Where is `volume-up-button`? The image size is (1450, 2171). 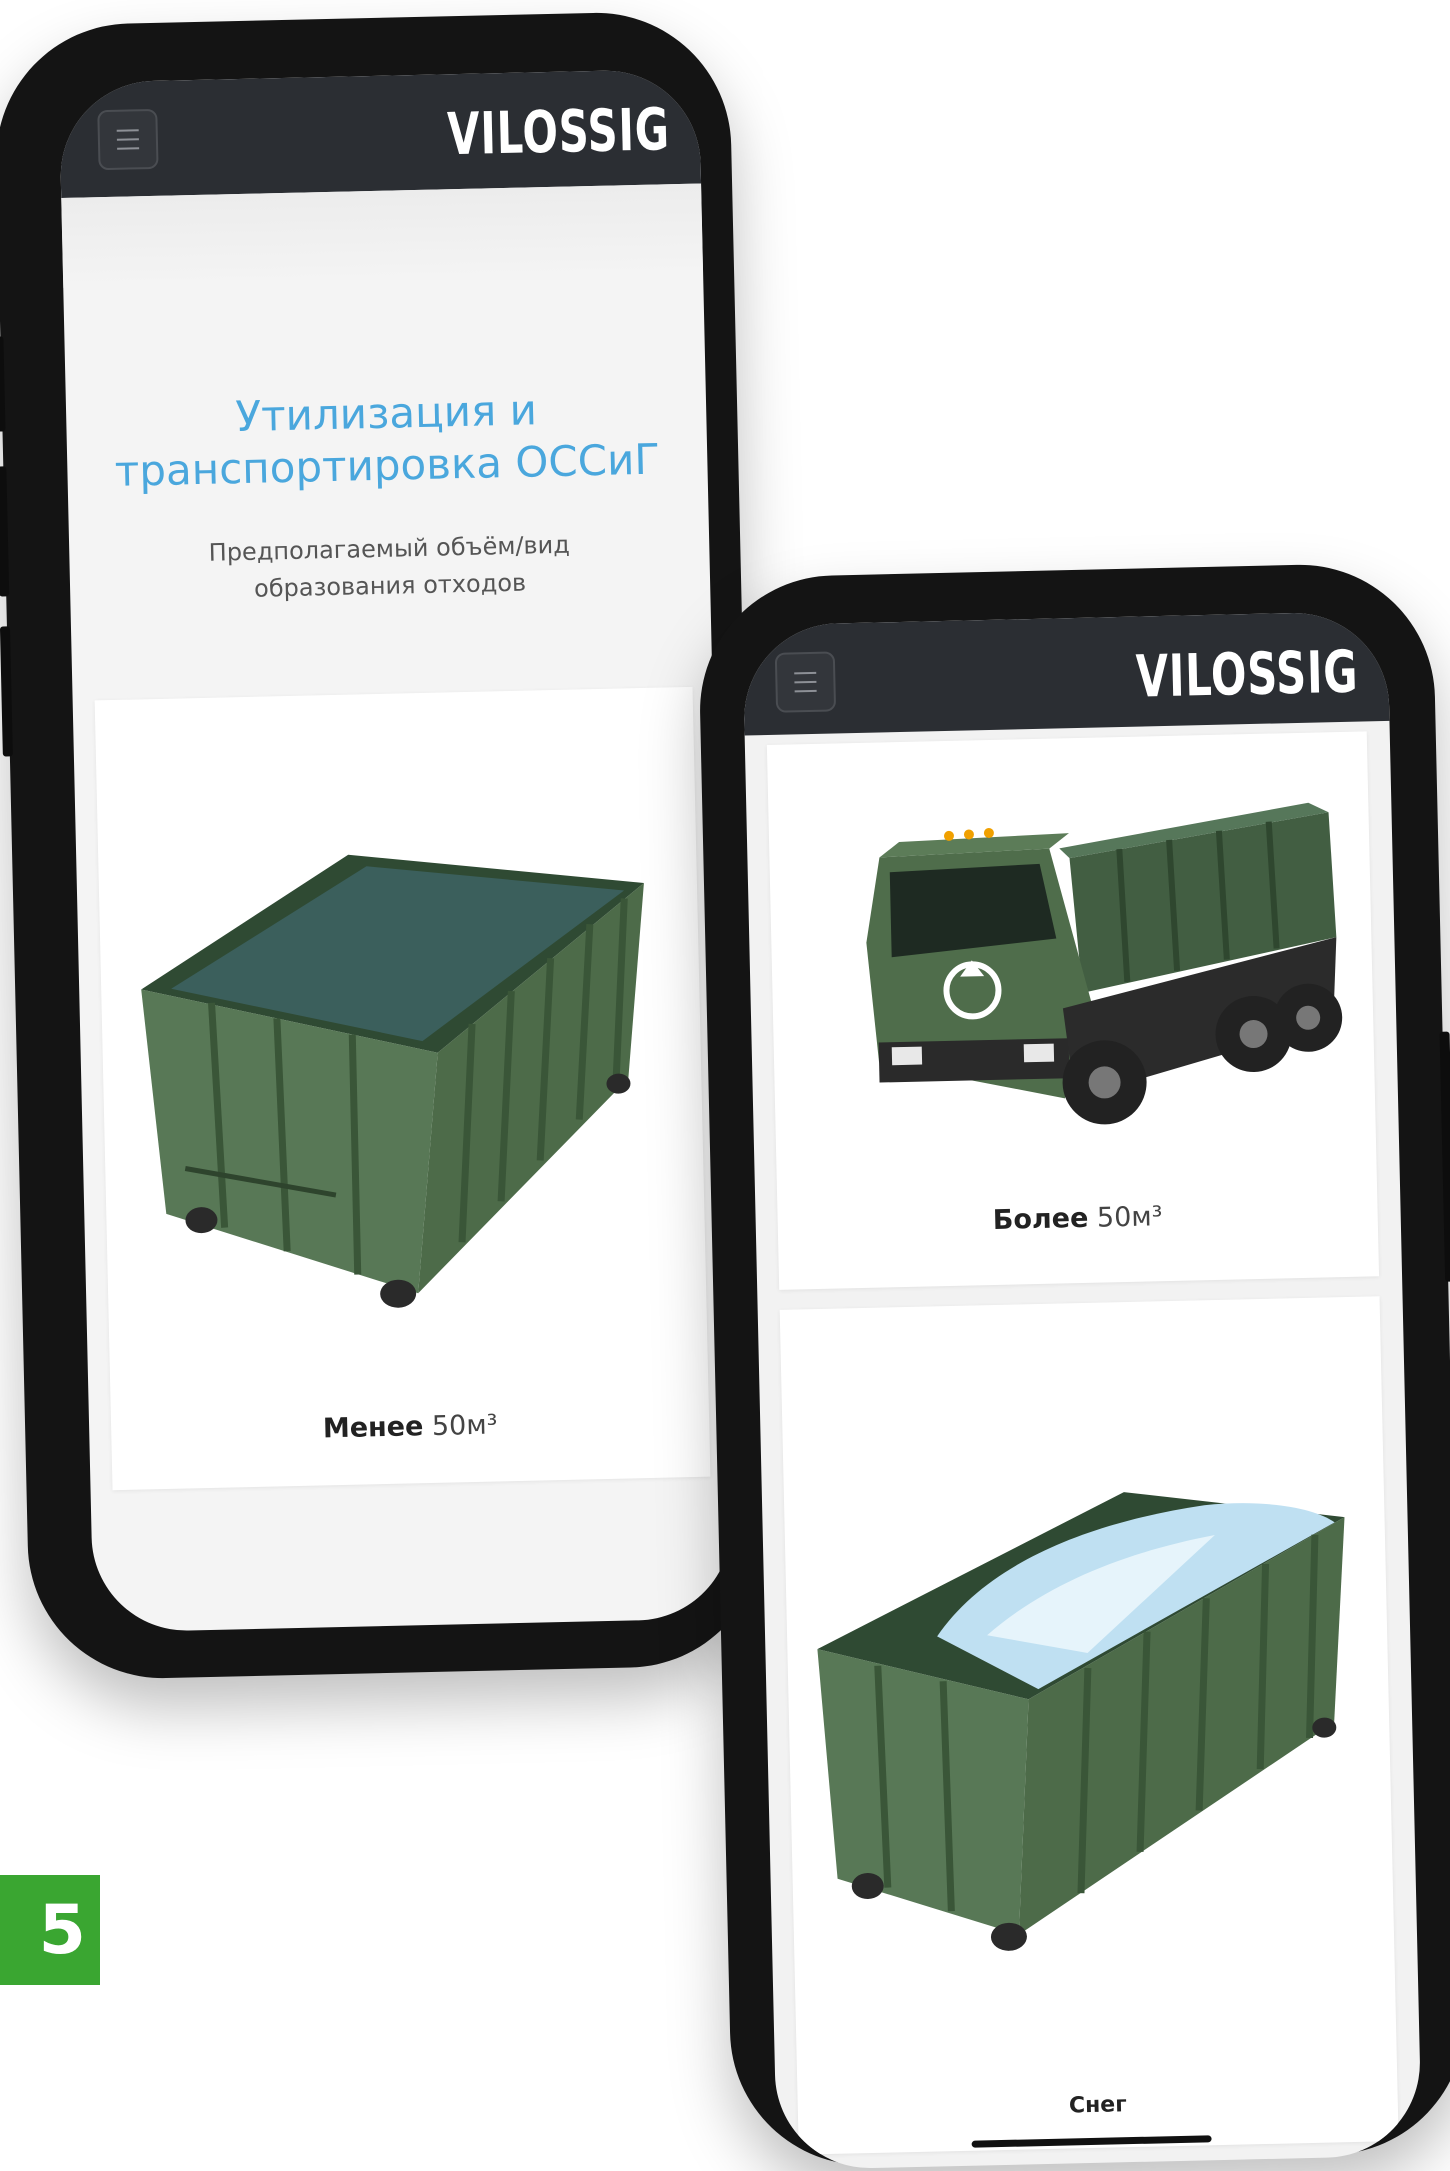
volume-up-button is located at coordinates (3, 384).